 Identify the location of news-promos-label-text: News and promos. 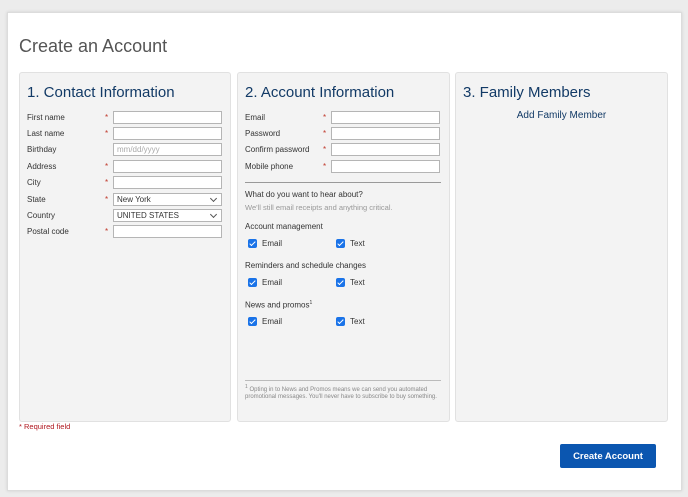
(277, 305).